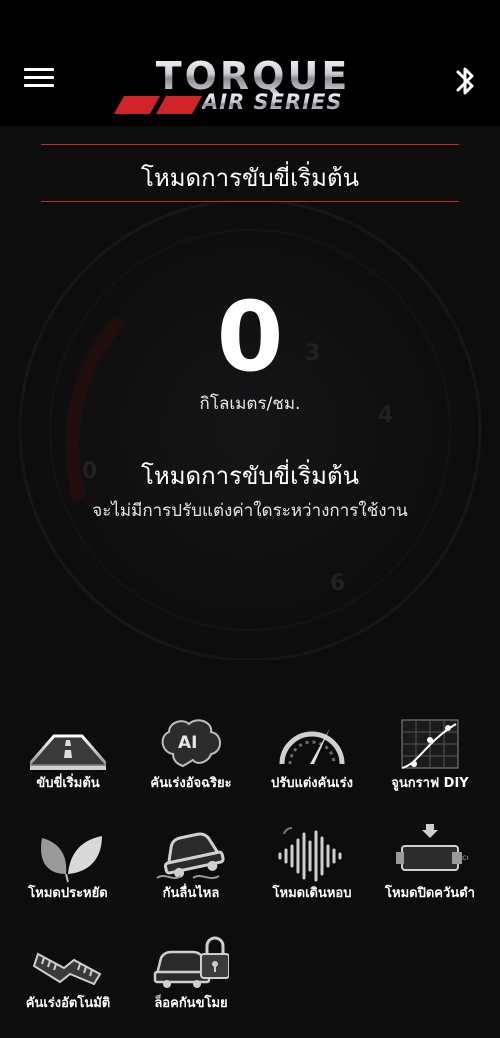  I want to click on skid-car-icon, so click(190, 855).